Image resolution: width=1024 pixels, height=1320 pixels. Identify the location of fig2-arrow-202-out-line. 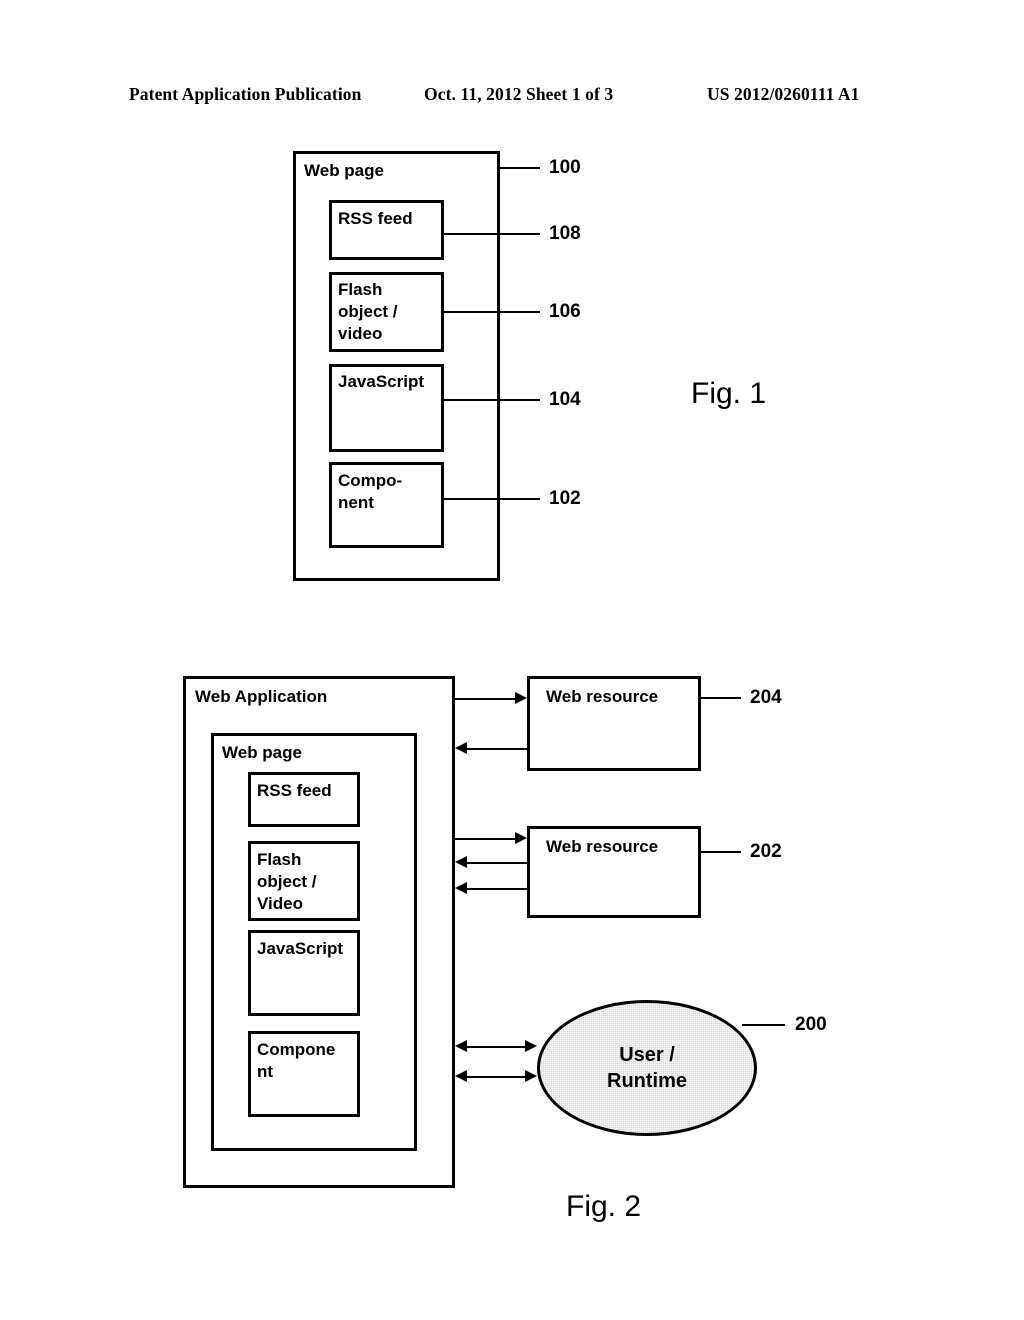
(485, 839).